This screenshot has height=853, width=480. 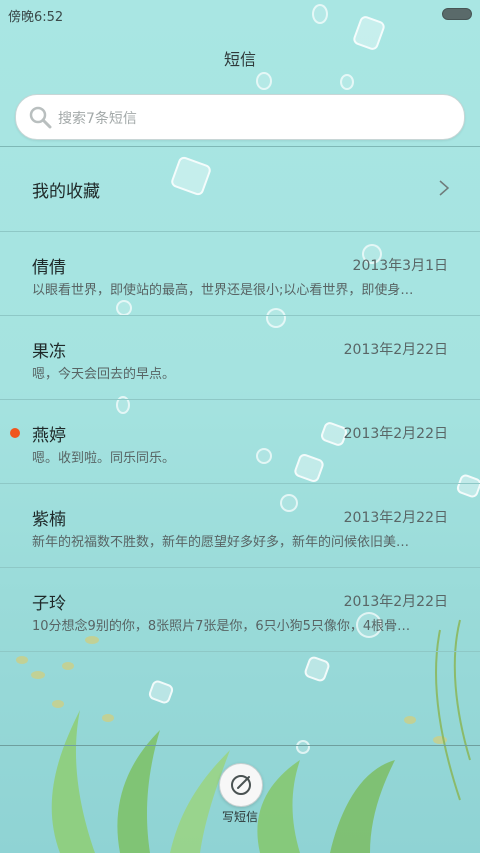 I want to click on search-placeholder: 搜索7条短信, so click(x=97, y=119).